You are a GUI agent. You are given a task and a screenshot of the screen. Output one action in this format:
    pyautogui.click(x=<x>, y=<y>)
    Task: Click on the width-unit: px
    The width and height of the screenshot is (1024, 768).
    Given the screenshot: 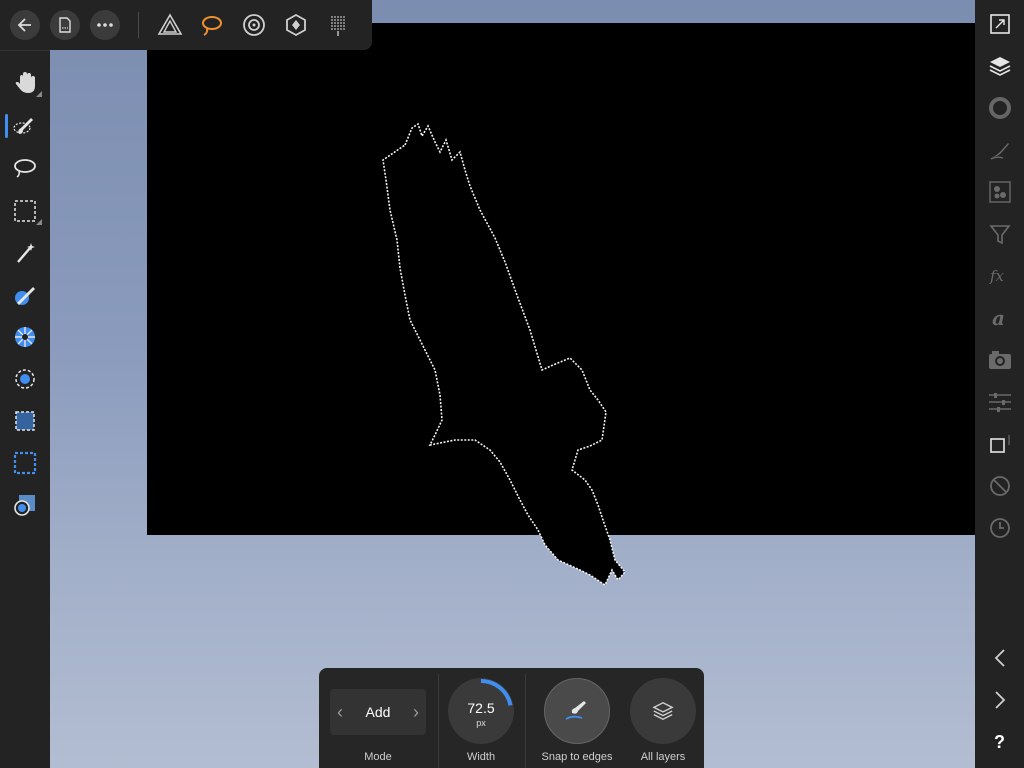 What is the action you would take?
    pyautogui.click(x=481, y=723)
    